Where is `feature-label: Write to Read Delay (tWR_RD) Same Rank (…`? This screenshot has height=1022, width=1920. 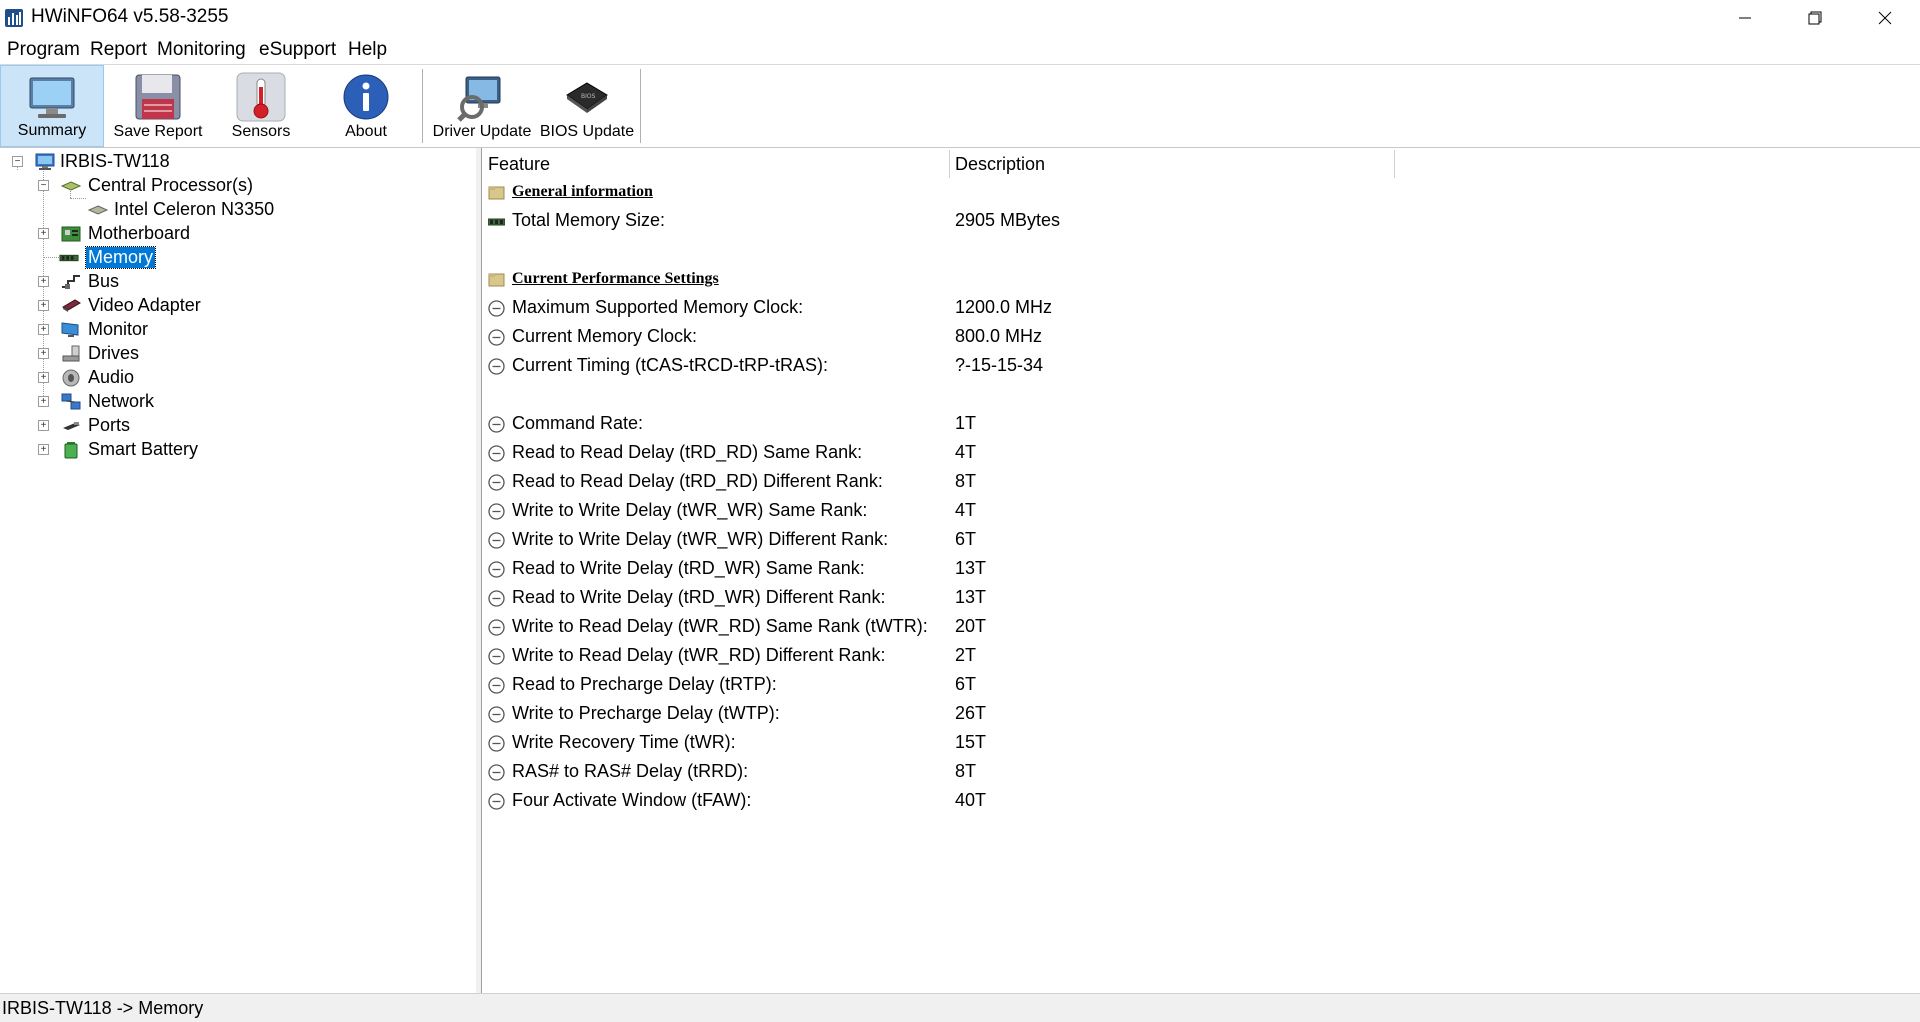 feature-label: Write to Read Delay (tWR_RD) Same Rank (… is located at coordinates (720, 626).